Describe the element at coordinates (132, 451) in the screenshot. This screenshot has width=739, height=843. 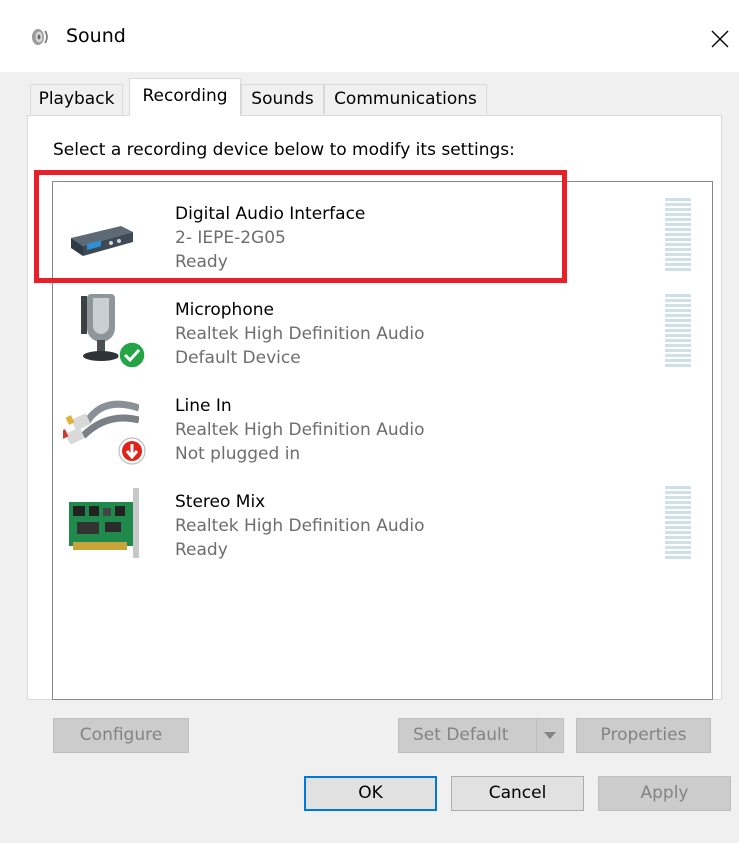
I see `unplugged-badge-icon` at that location.